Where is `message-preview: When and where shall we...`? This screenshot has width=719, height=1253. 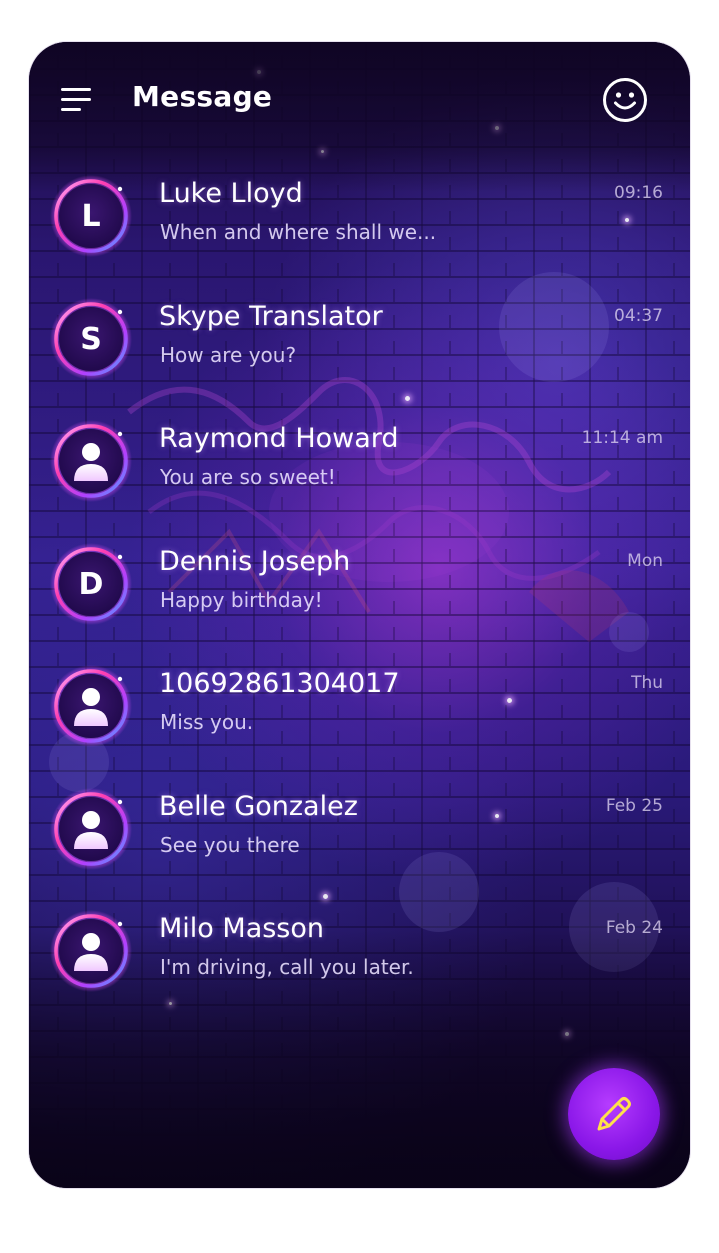 message-preview: When and where shall we... is located at coordinates (298, 232).